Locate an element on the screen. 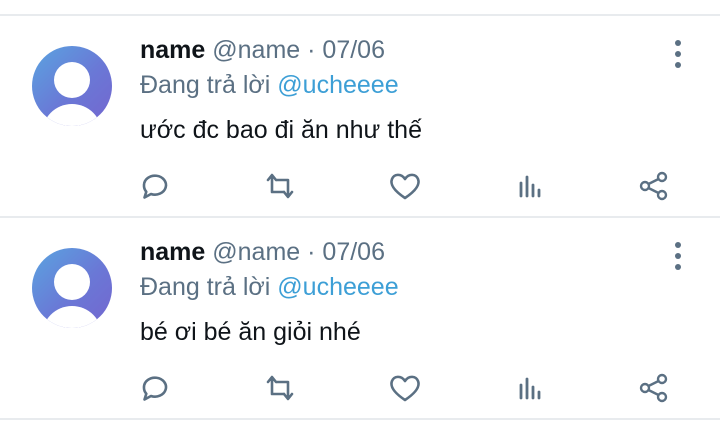 Image resolution: width=720 pixels, height=428 pixels. tweet-text: bé ơi bé ăn giỏi nhé is located at coordinates (250, 332).